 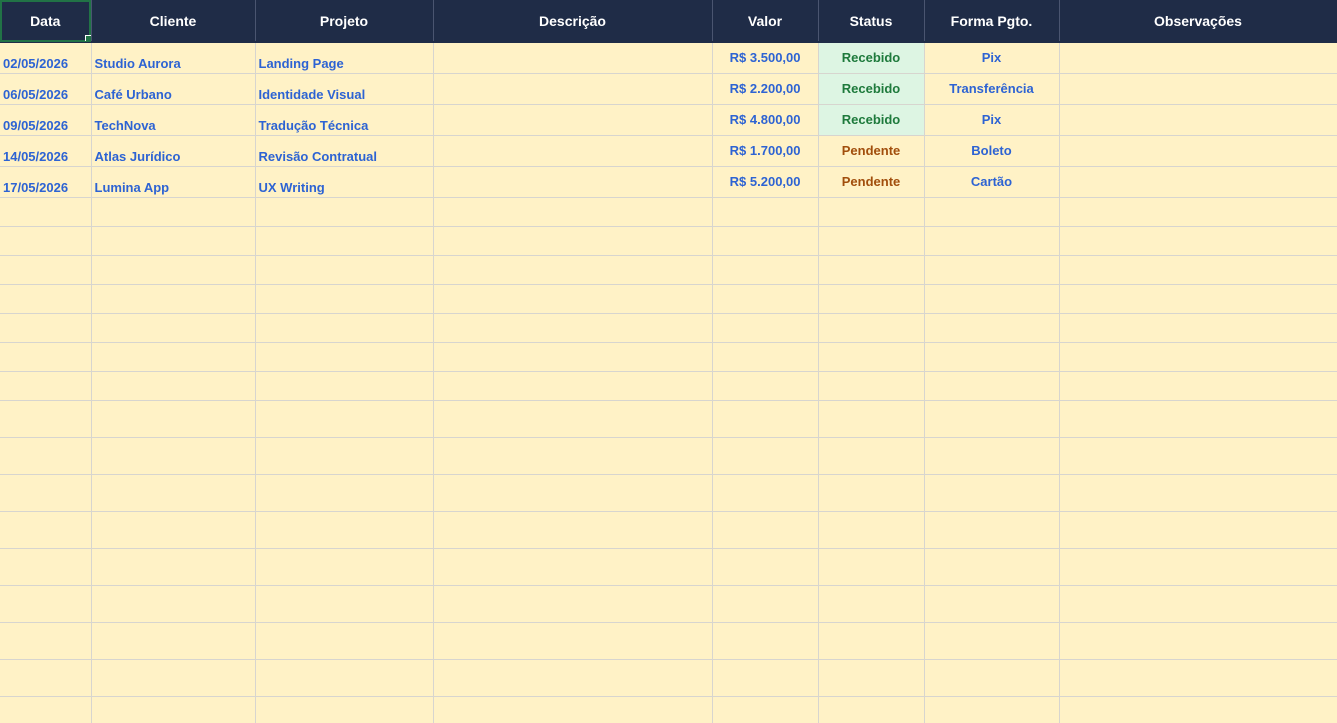 What do you see at coordinates (344, 182) in the screenshot?
I see `cell-projeto: UX Writing` at bounding box center [344, 182].